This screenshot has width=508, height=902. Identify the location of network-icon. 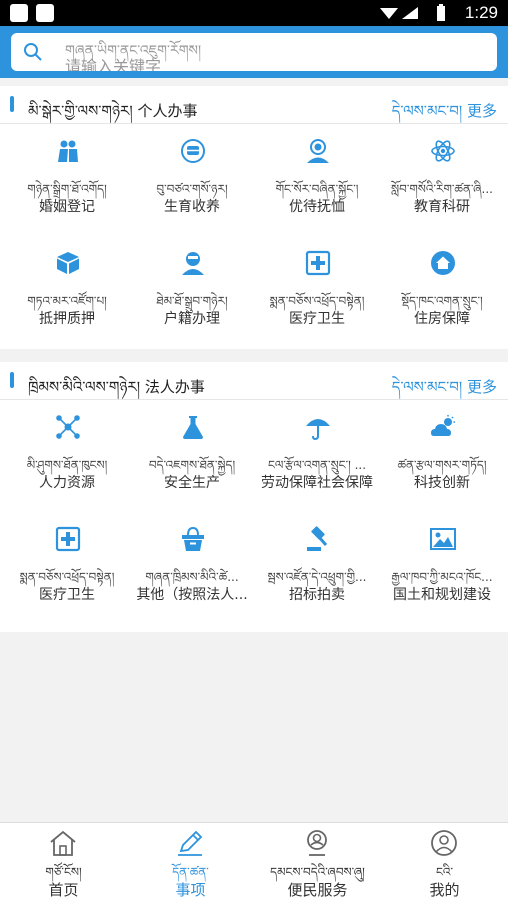
(68, 427).